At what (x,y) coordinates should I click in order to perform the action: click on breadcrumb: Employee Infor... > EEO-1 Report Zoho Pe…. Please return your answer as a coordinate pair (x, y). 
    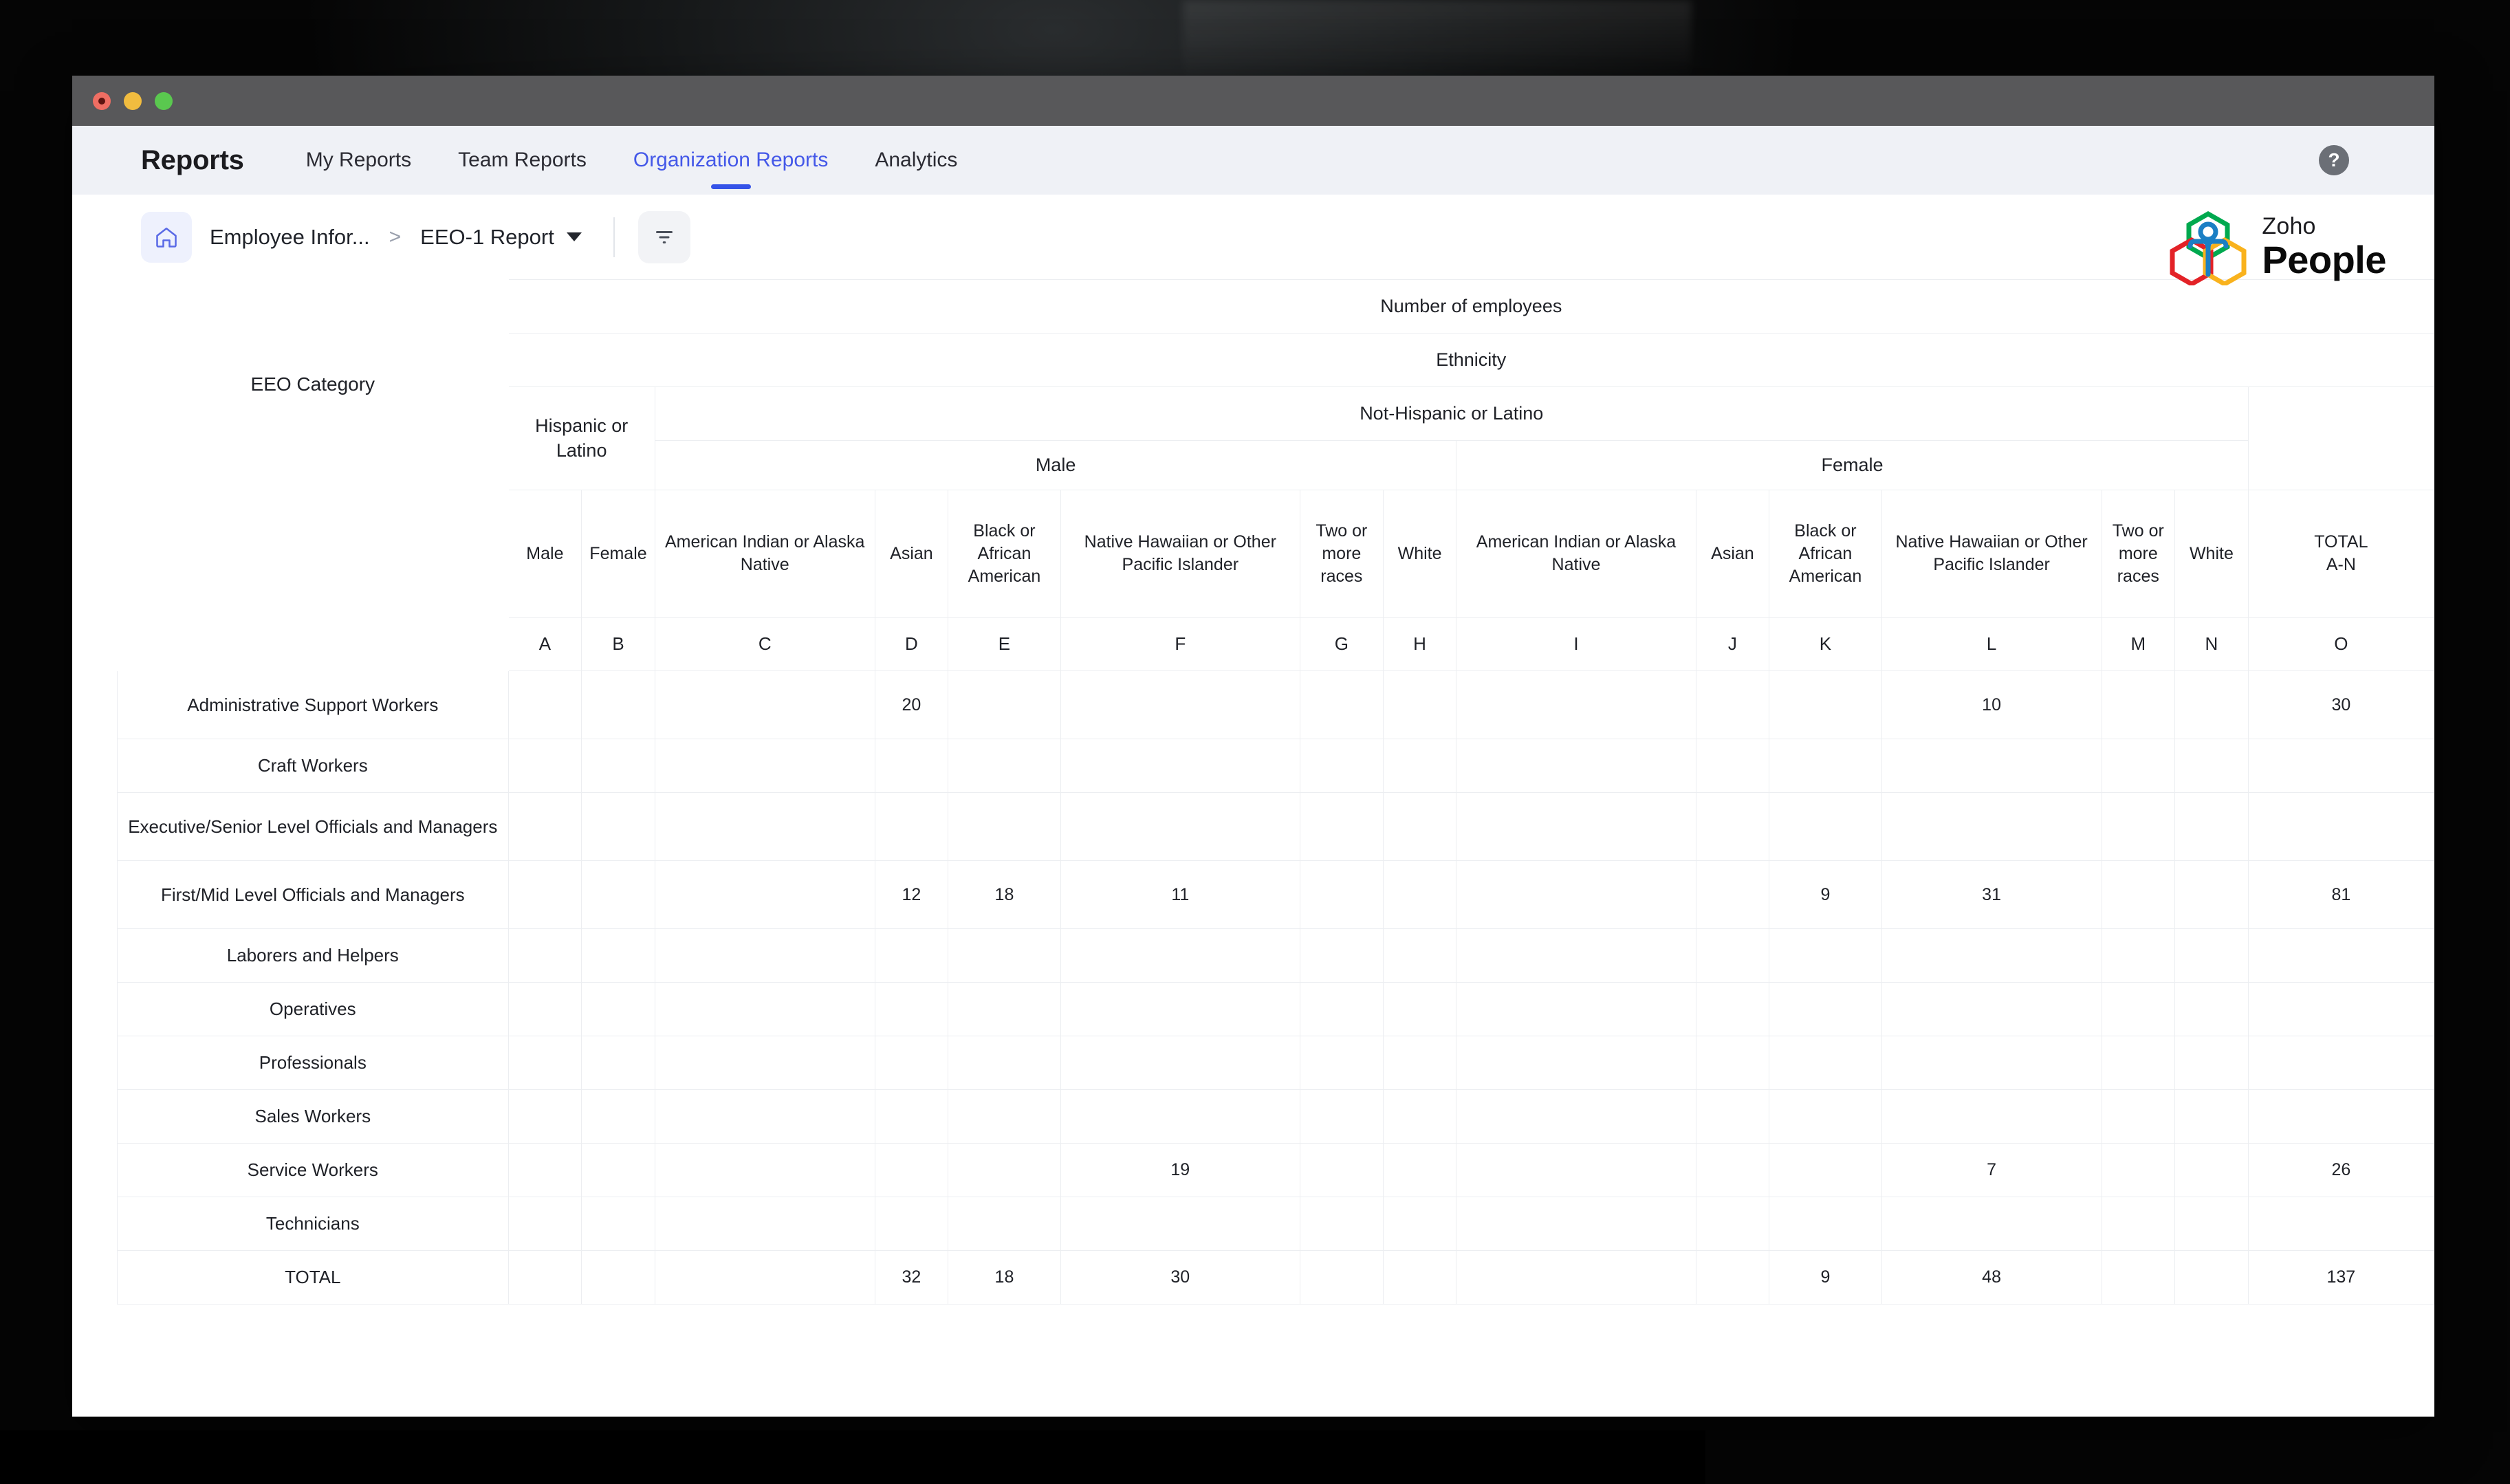
    Looking at the image, I should click on (1265, 240).